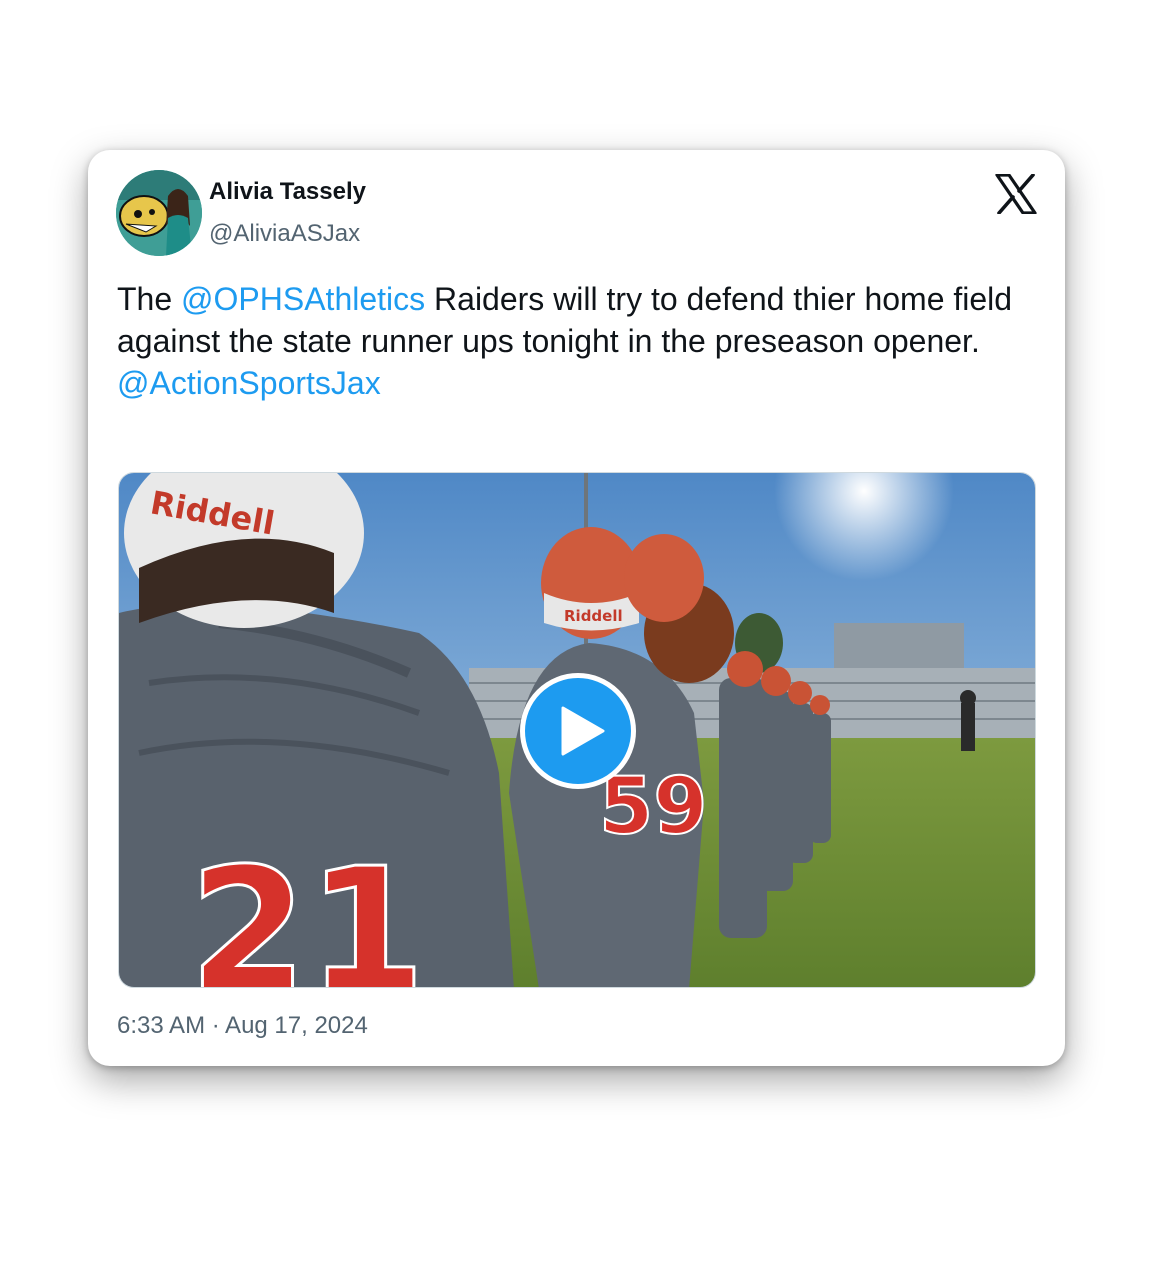 The height and width of the screenshot is (1288, 1153). I want to click on tweet-text-before: The, so click(149, 299).